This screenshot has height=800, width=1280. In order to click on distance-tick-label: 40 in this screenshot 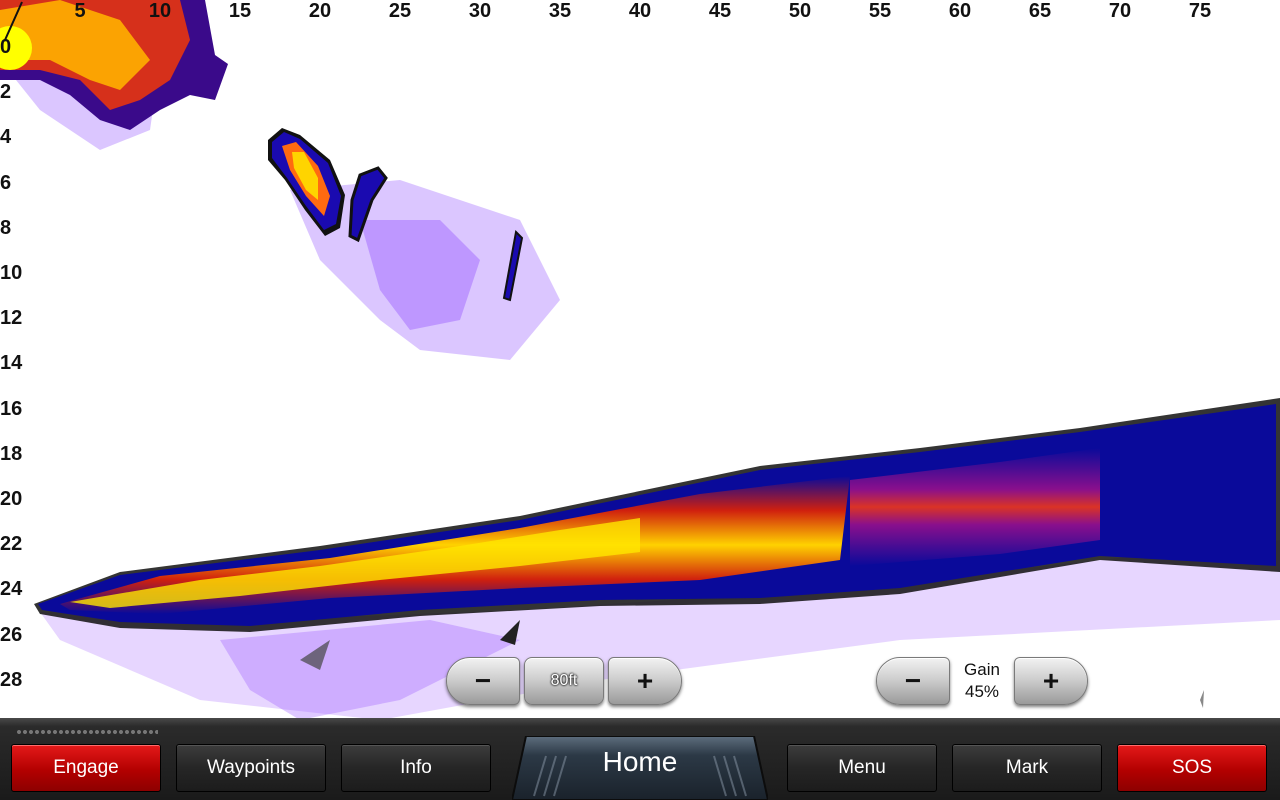, I will do `click(640, 11)`.